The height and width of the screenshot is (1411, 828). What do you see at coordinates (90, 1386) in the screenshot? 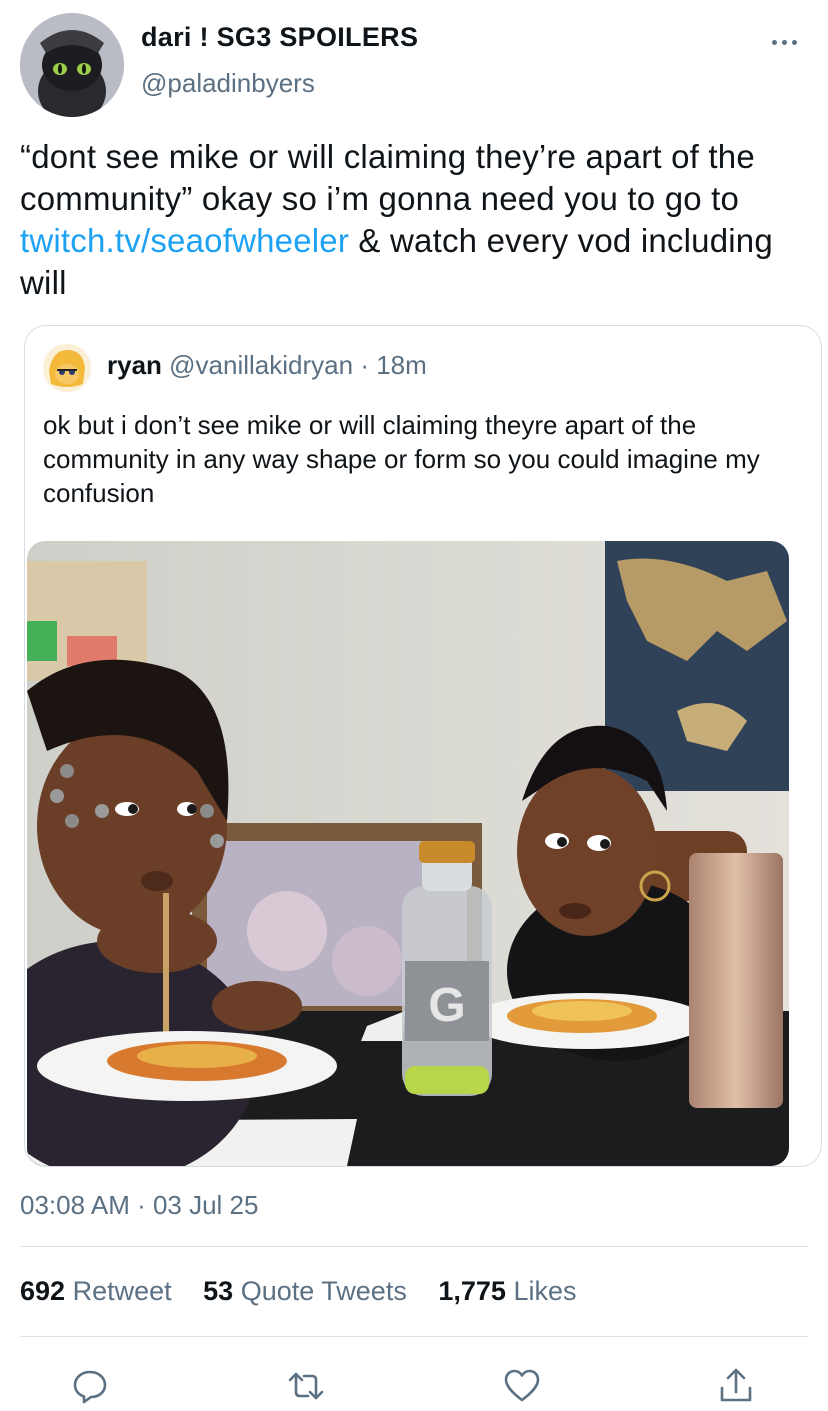
I see `reply-icon` at bounding box center [90, 1386].